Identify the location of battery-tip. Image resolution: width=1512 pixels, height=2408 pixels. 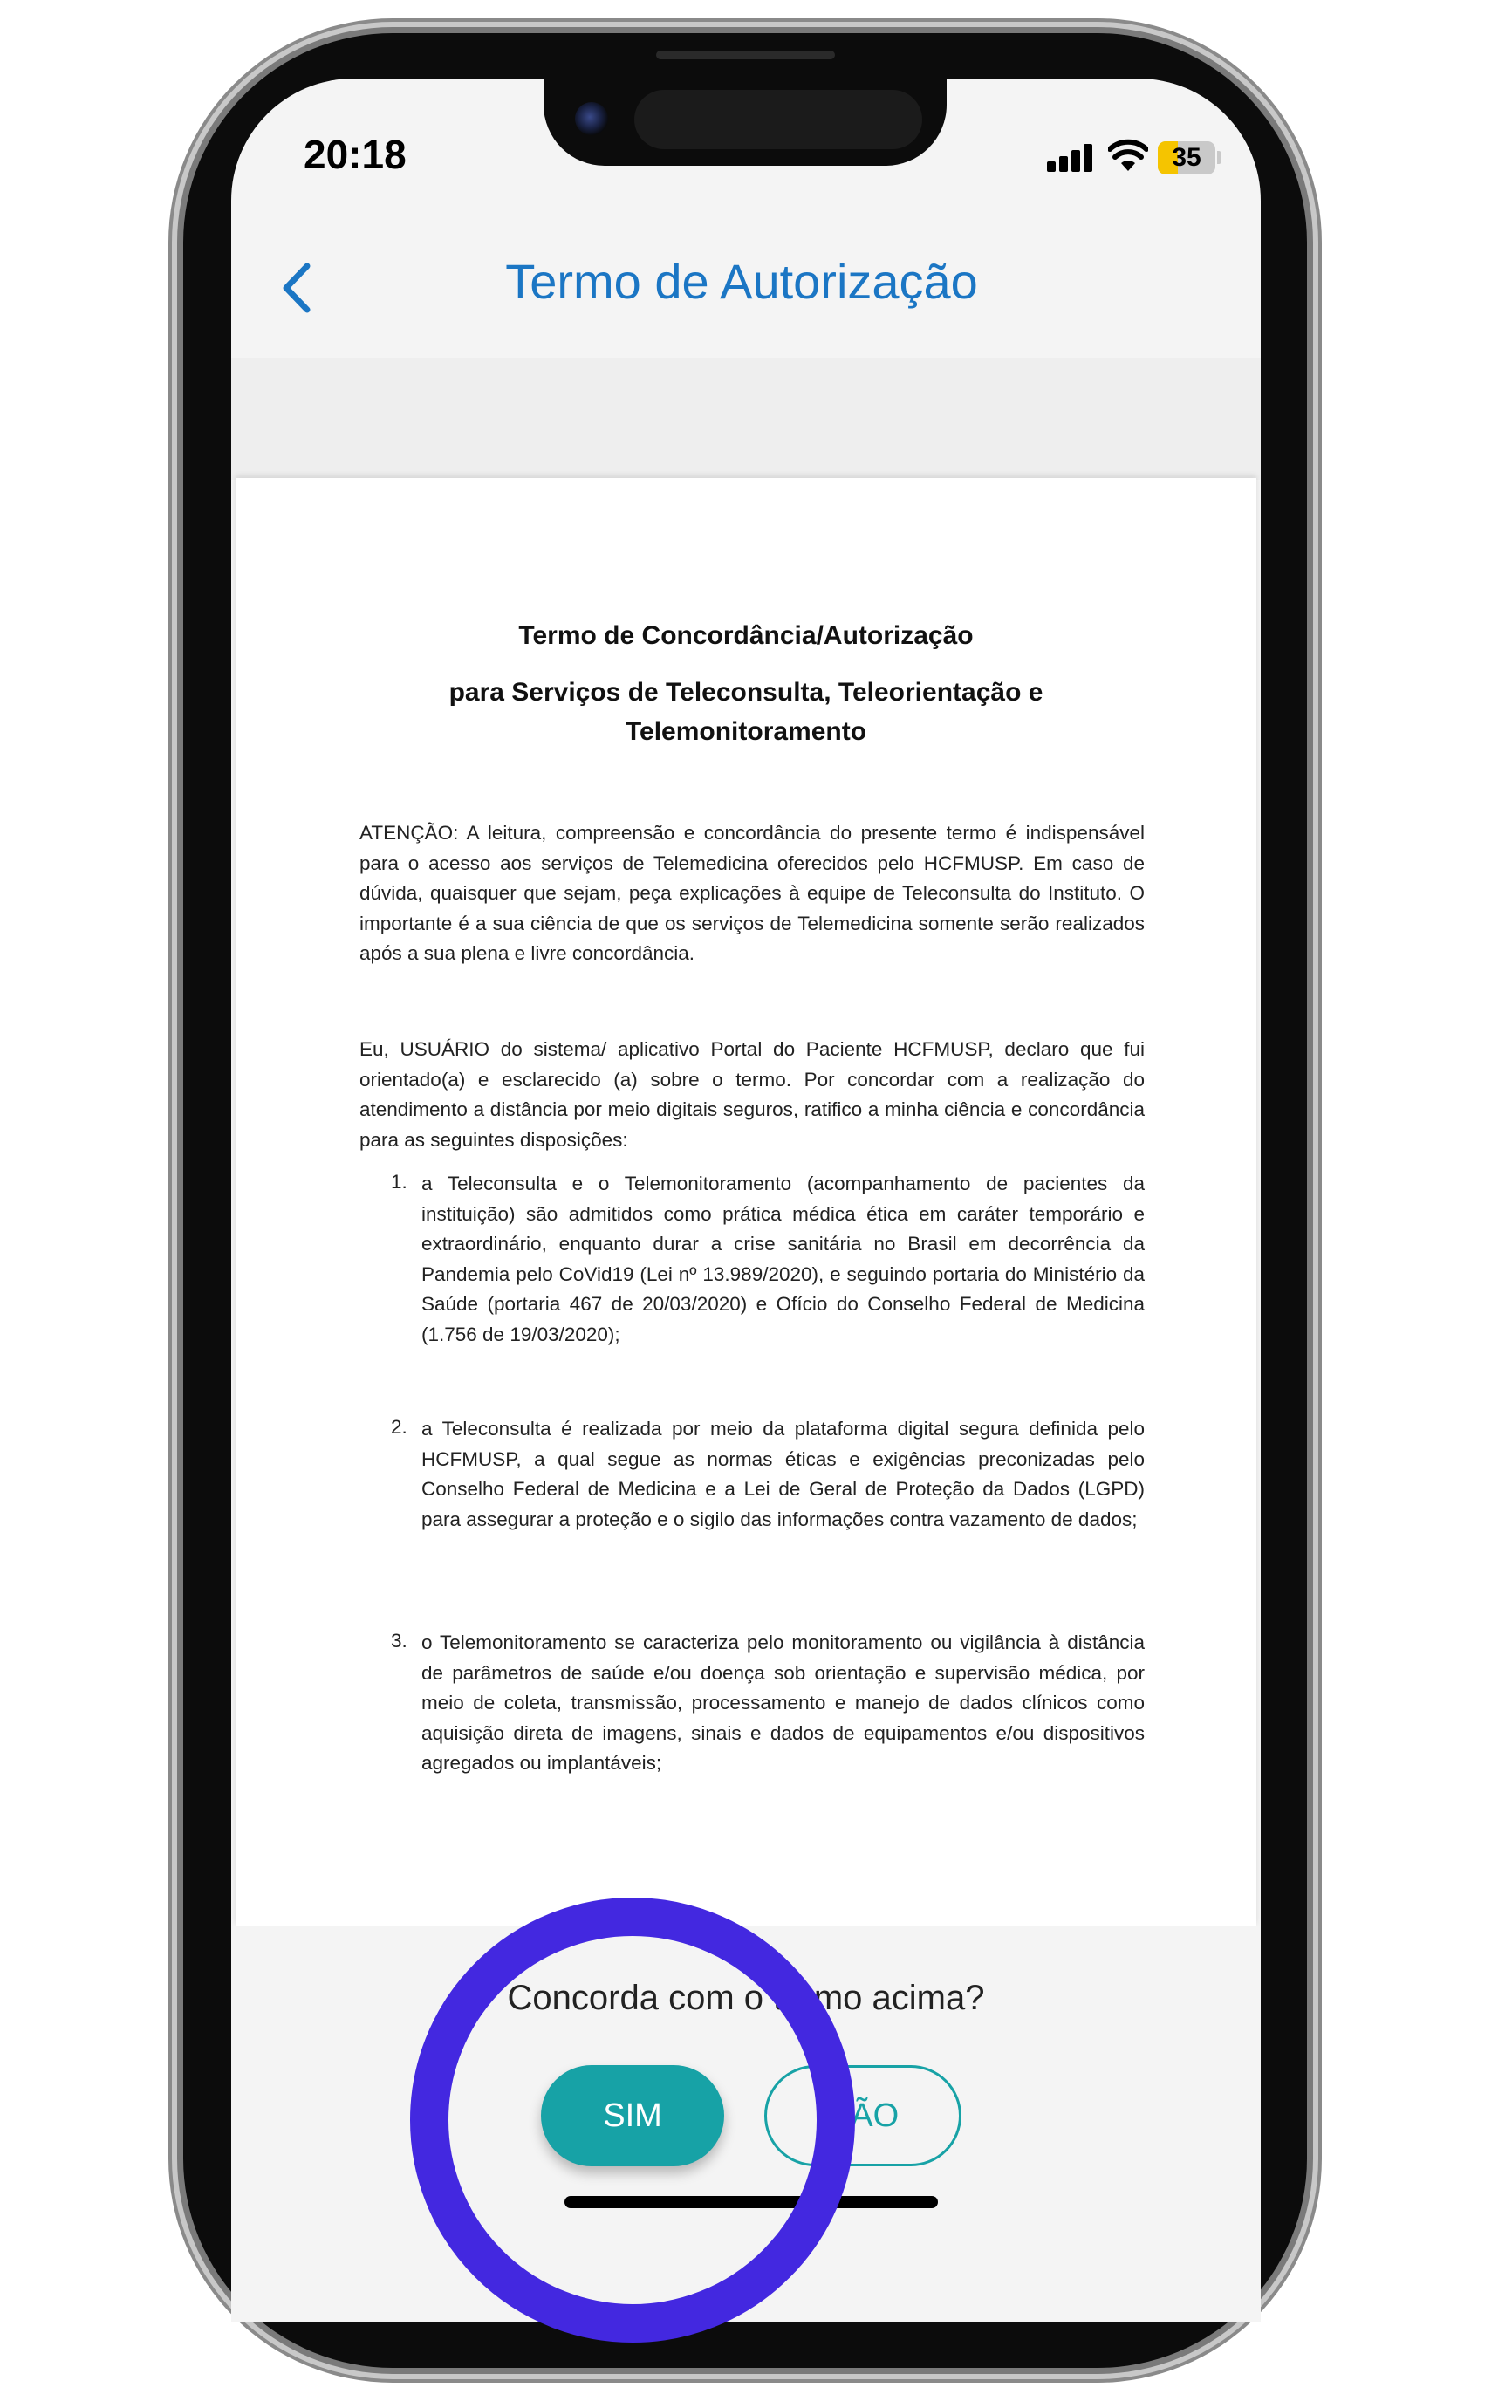
(1219, 158).